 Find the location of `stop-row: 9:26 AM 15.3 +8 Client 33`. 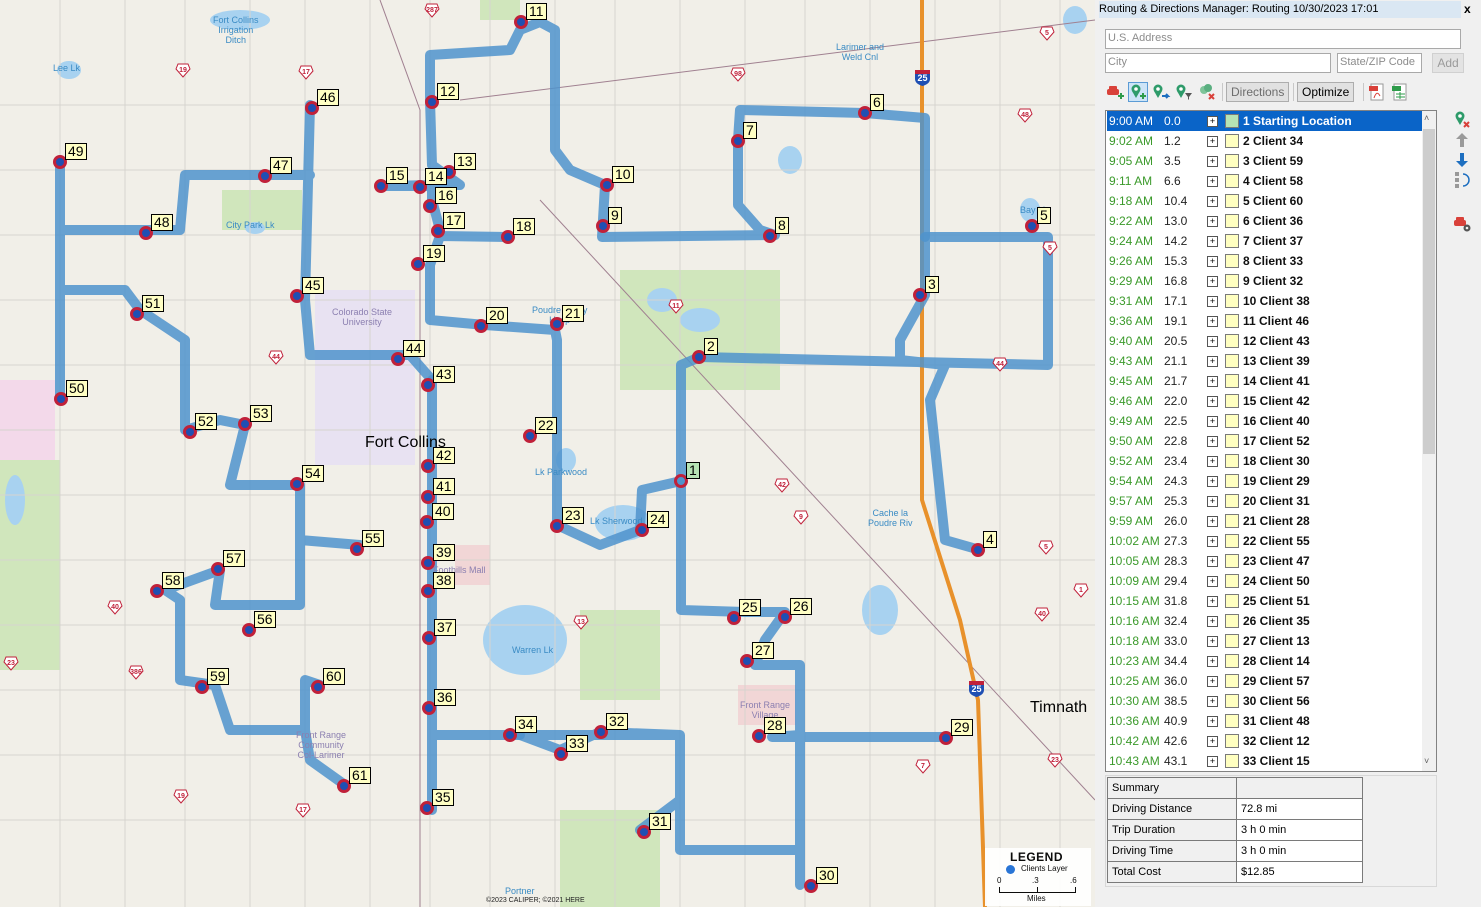

stop-row: 9:26 AM 15.3 +8 Client 33 is located at coordinates (1264, 261).